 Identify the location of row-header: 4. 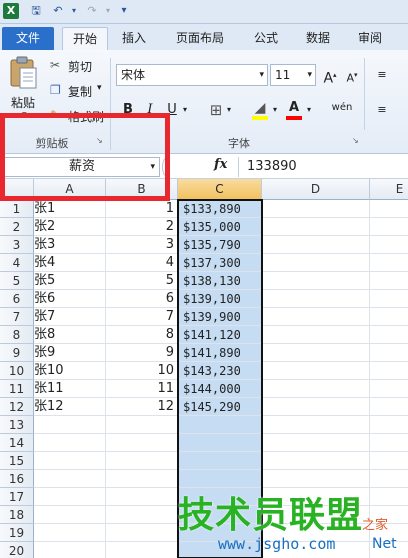
(17, 263).